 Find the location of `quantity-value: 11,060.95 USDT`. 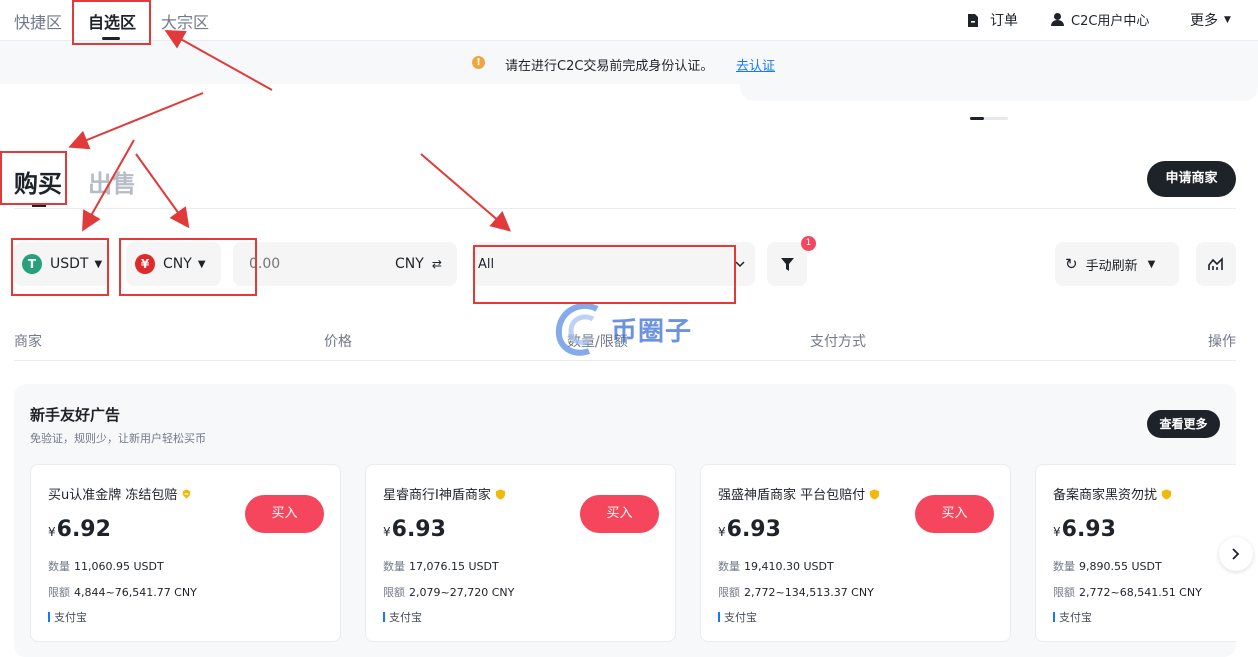

quantity-value: 11,060.95 USDT is located at coordinates (119, 566).